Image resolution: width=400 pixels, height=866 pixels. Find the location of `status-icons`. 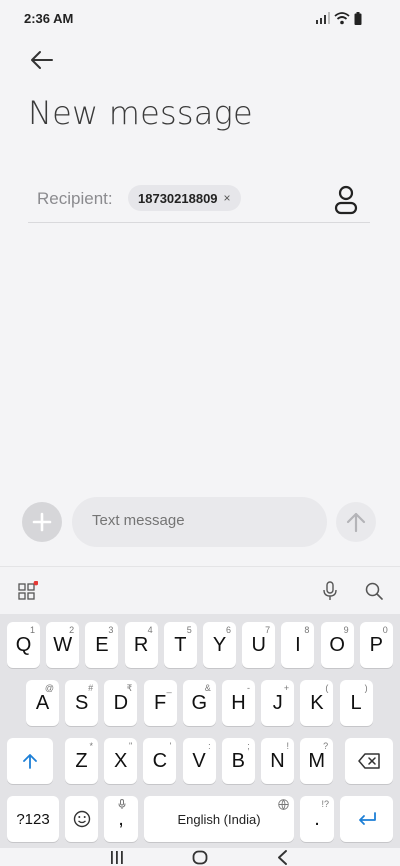

status-icons is located at coordinates (339, 18).